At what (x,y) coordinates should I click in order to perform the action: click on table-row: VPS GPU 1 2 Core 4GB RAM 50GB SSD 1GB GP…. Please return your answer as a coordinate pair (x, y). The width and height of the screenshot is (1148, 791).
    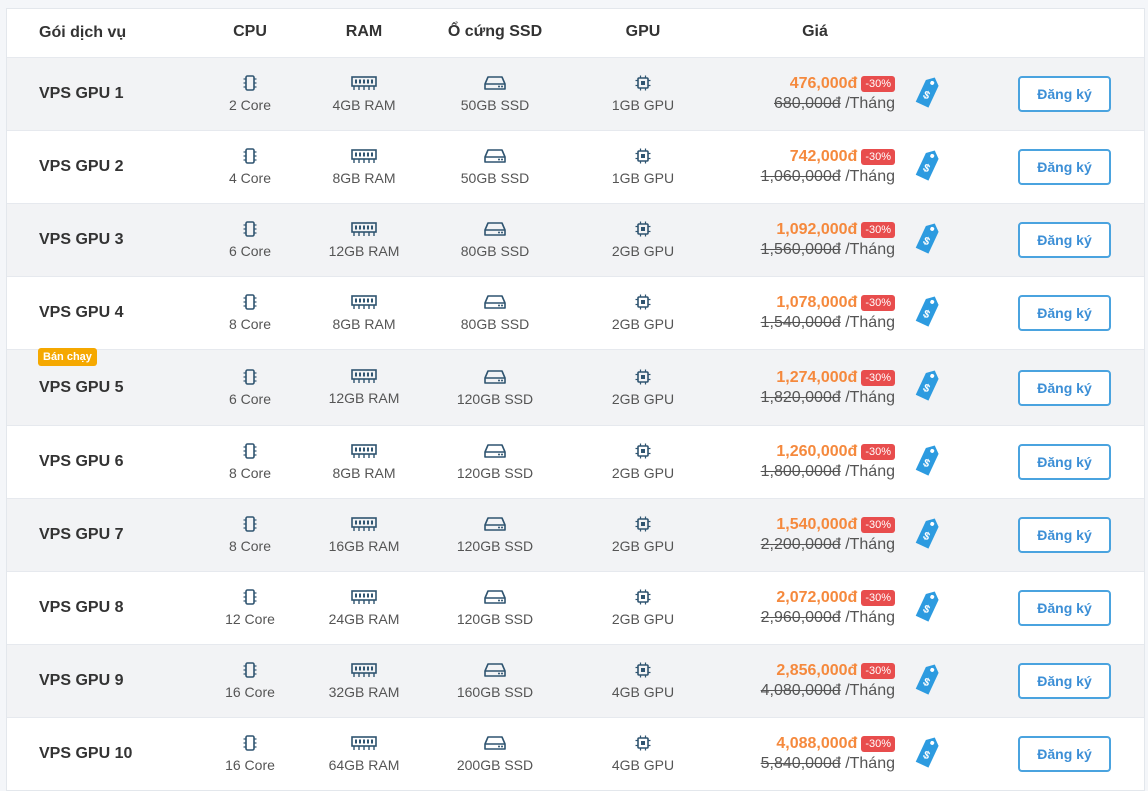
    Looking at the image, I should click on (575, 93).